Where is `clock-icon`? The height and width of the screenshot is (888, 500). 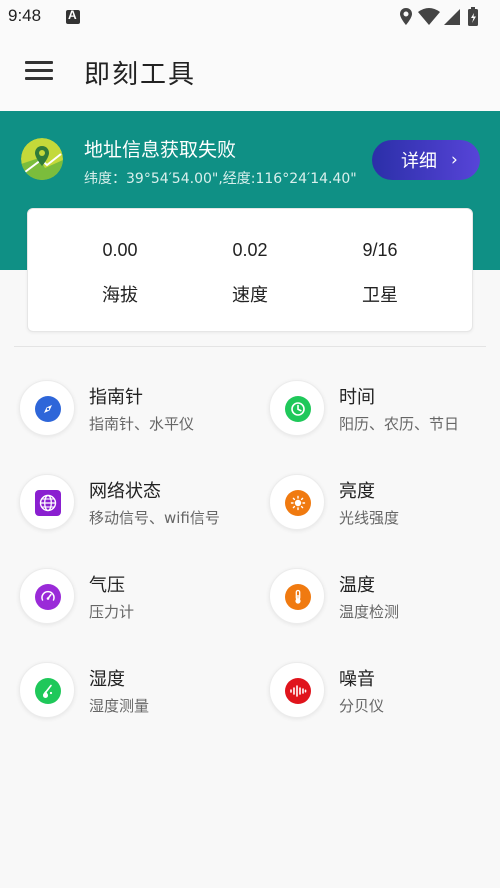 clock-icon is located at coordinates (298, 409).